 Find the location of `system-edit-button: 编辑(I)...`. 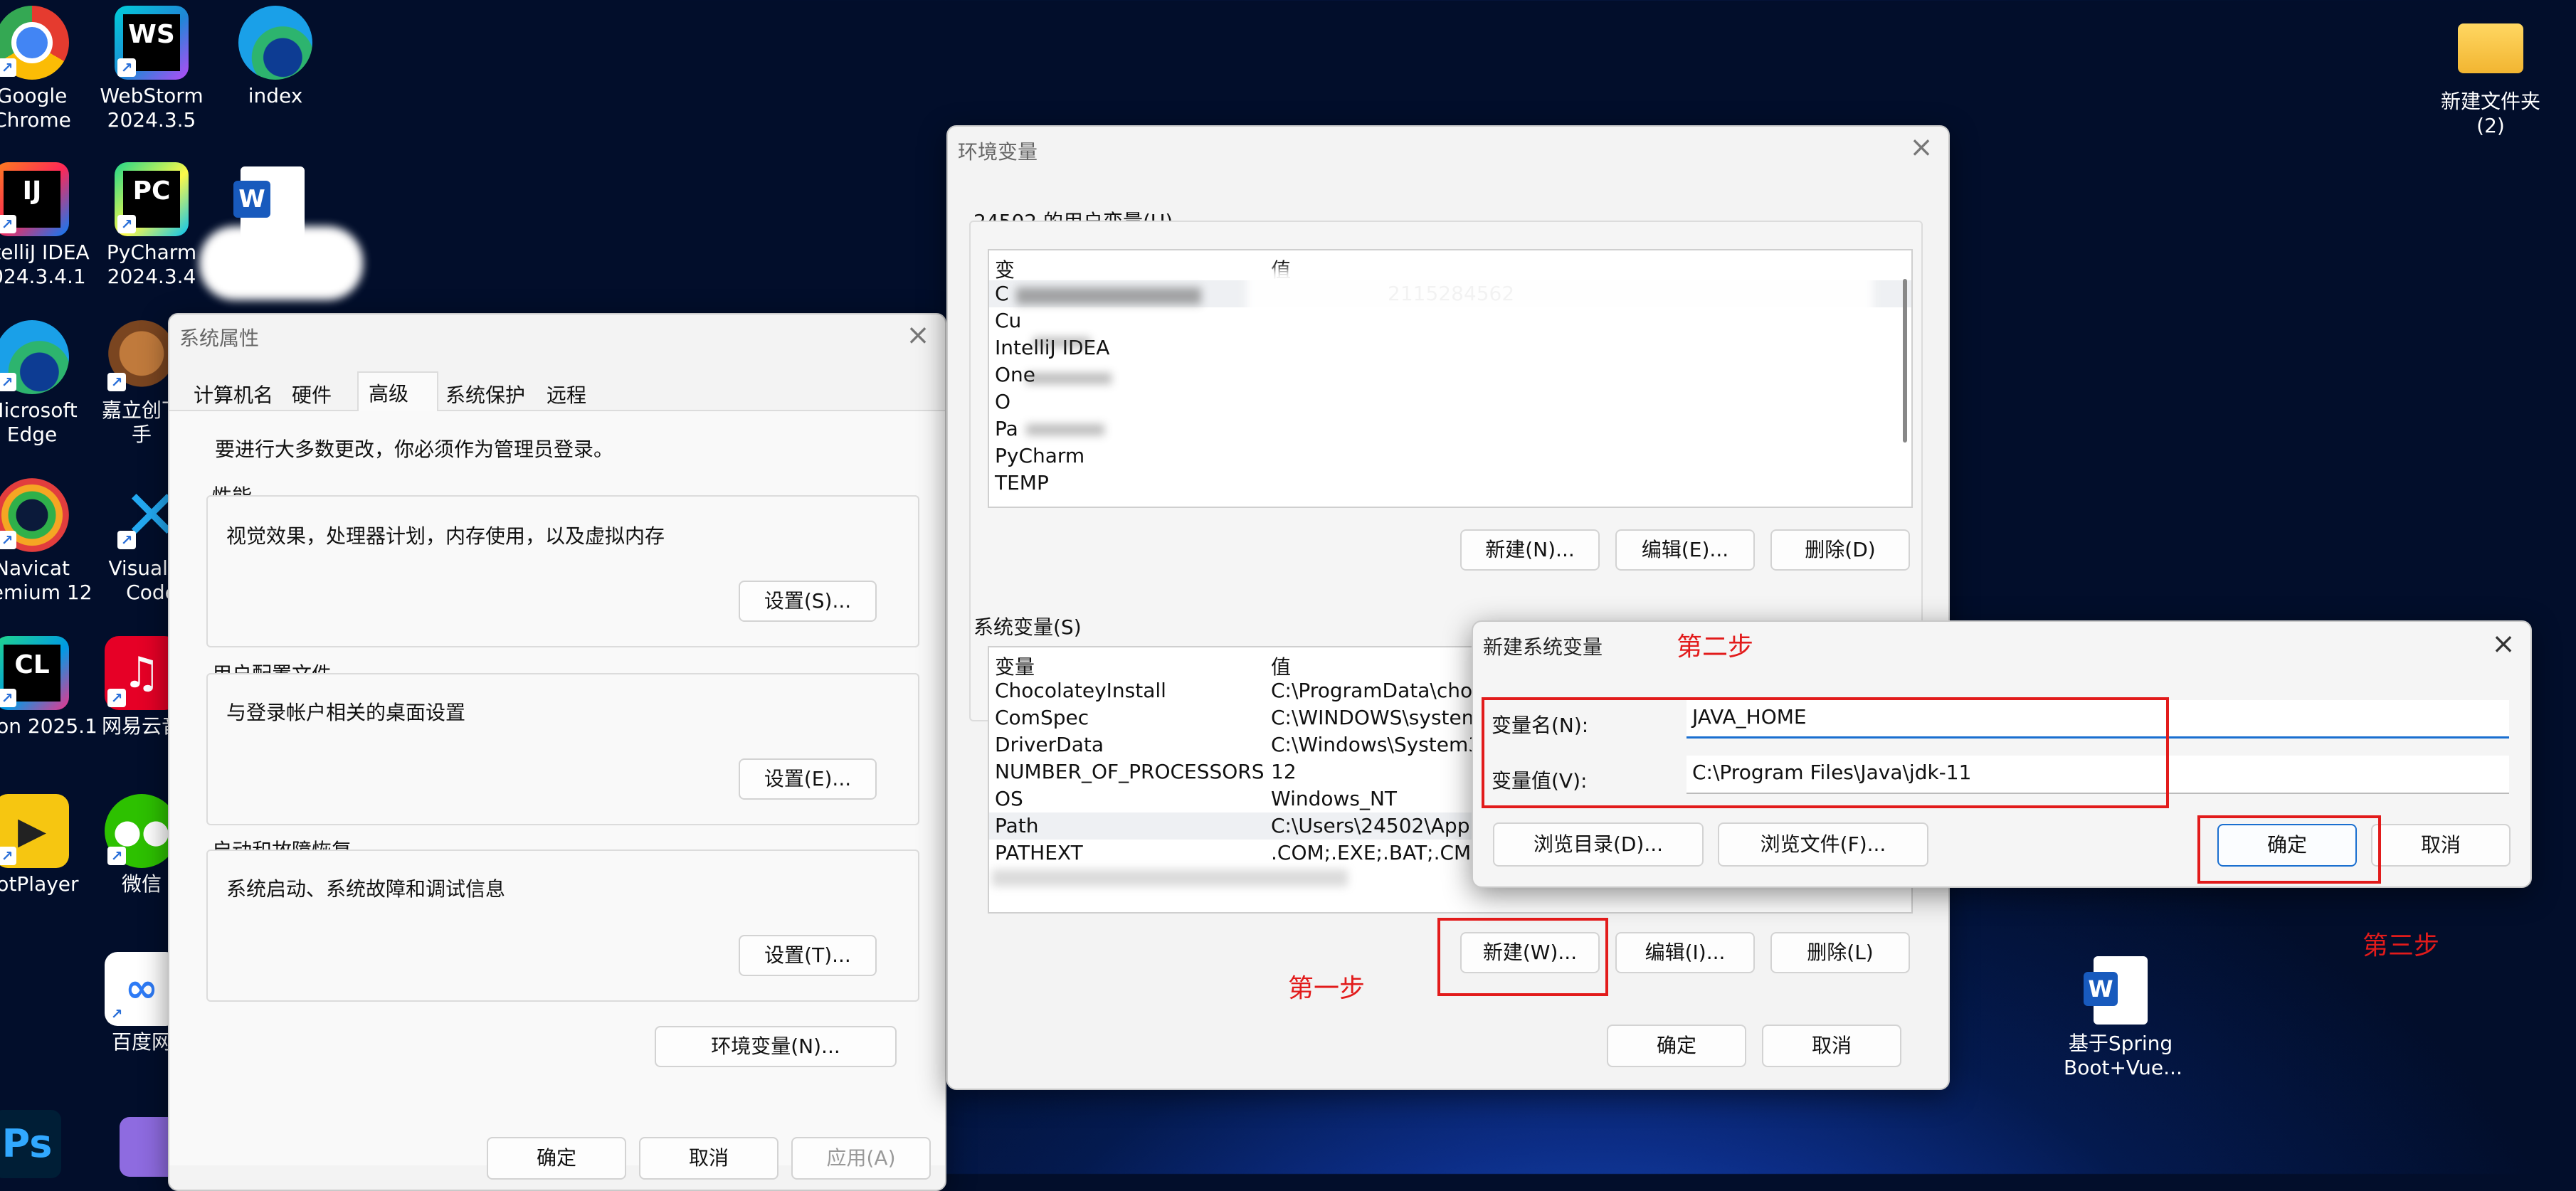

system-edit-button: 编辑(I)... is located at coordinates (1685, 952).